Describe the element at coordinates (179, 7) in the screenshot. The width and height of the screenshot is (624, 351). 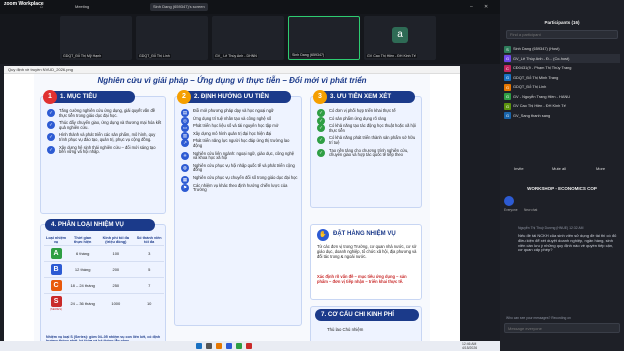
I see `tab-shared-screen: Sinh Dang (659347)'s screen` at that location.